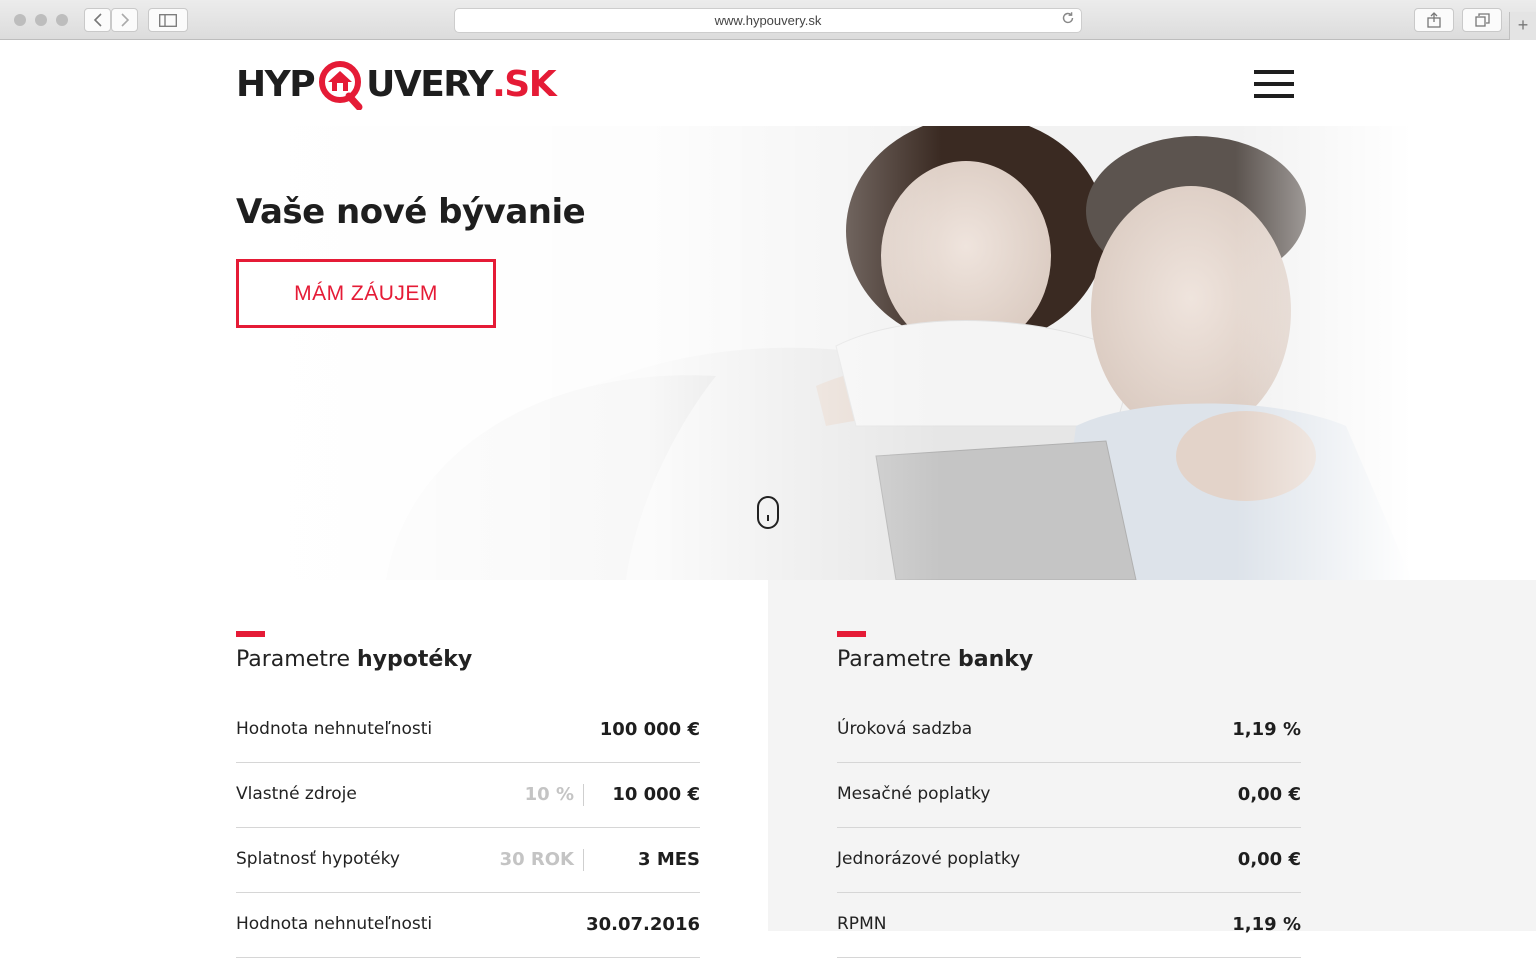 The image size is (1536, 958). I want to click on chevron-right-icon, so click(124, 20).